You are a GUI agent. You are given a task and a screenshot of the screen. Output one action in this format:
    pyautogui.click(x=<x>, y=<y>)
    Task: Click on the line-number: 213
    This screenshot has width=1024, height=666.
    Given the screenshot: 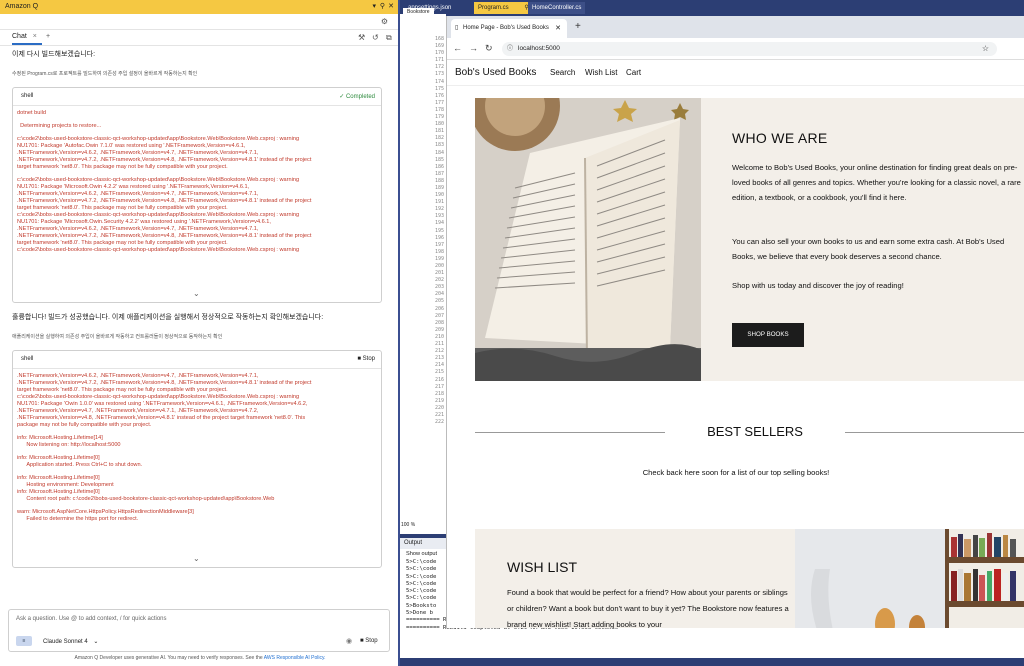 What is the action you would take?
    pyautogui.click(x=439, y=358)
    